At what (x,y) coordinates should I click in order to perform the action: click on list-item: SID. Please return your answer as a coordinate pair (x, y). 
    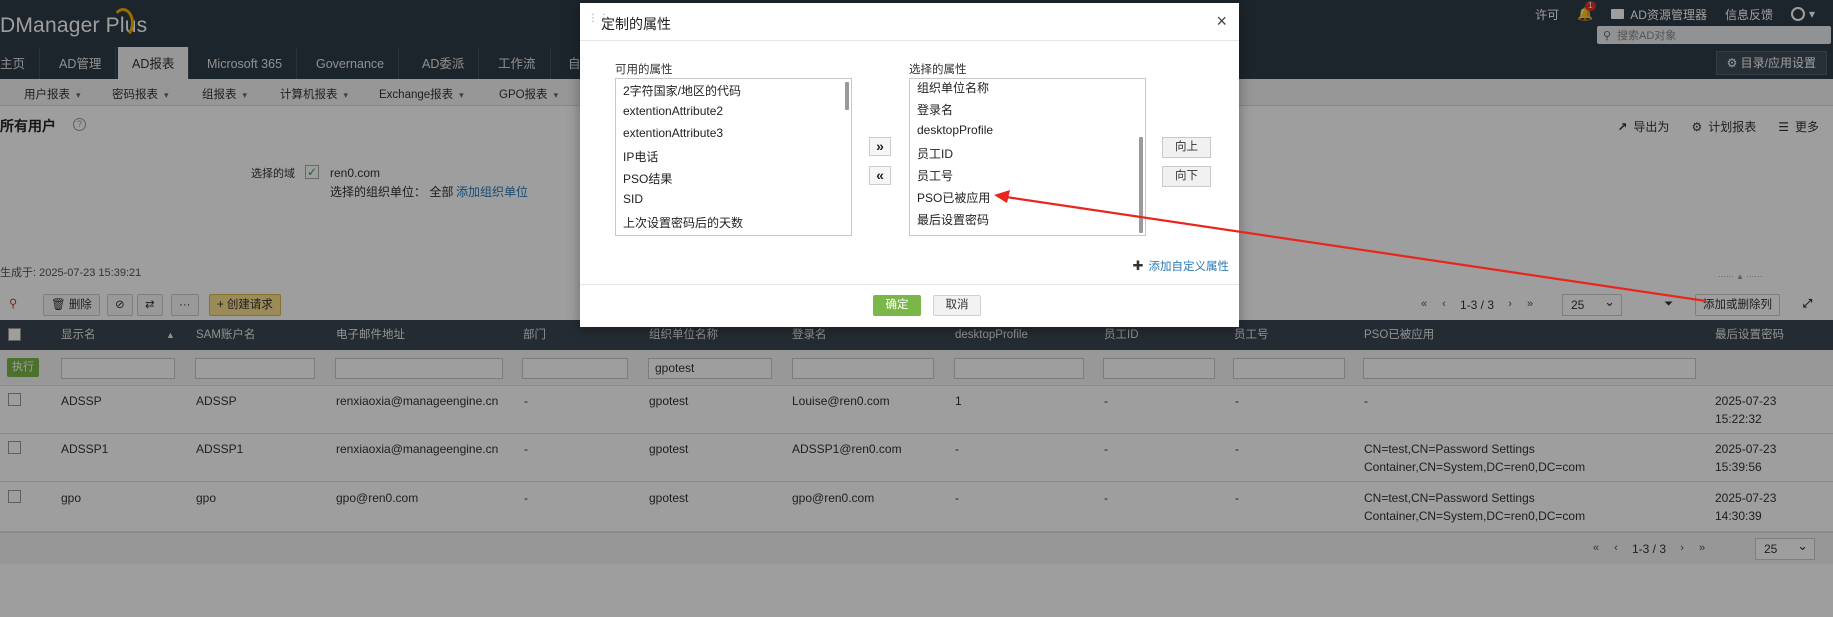
    Looking at the image, I should click on (633, 199).